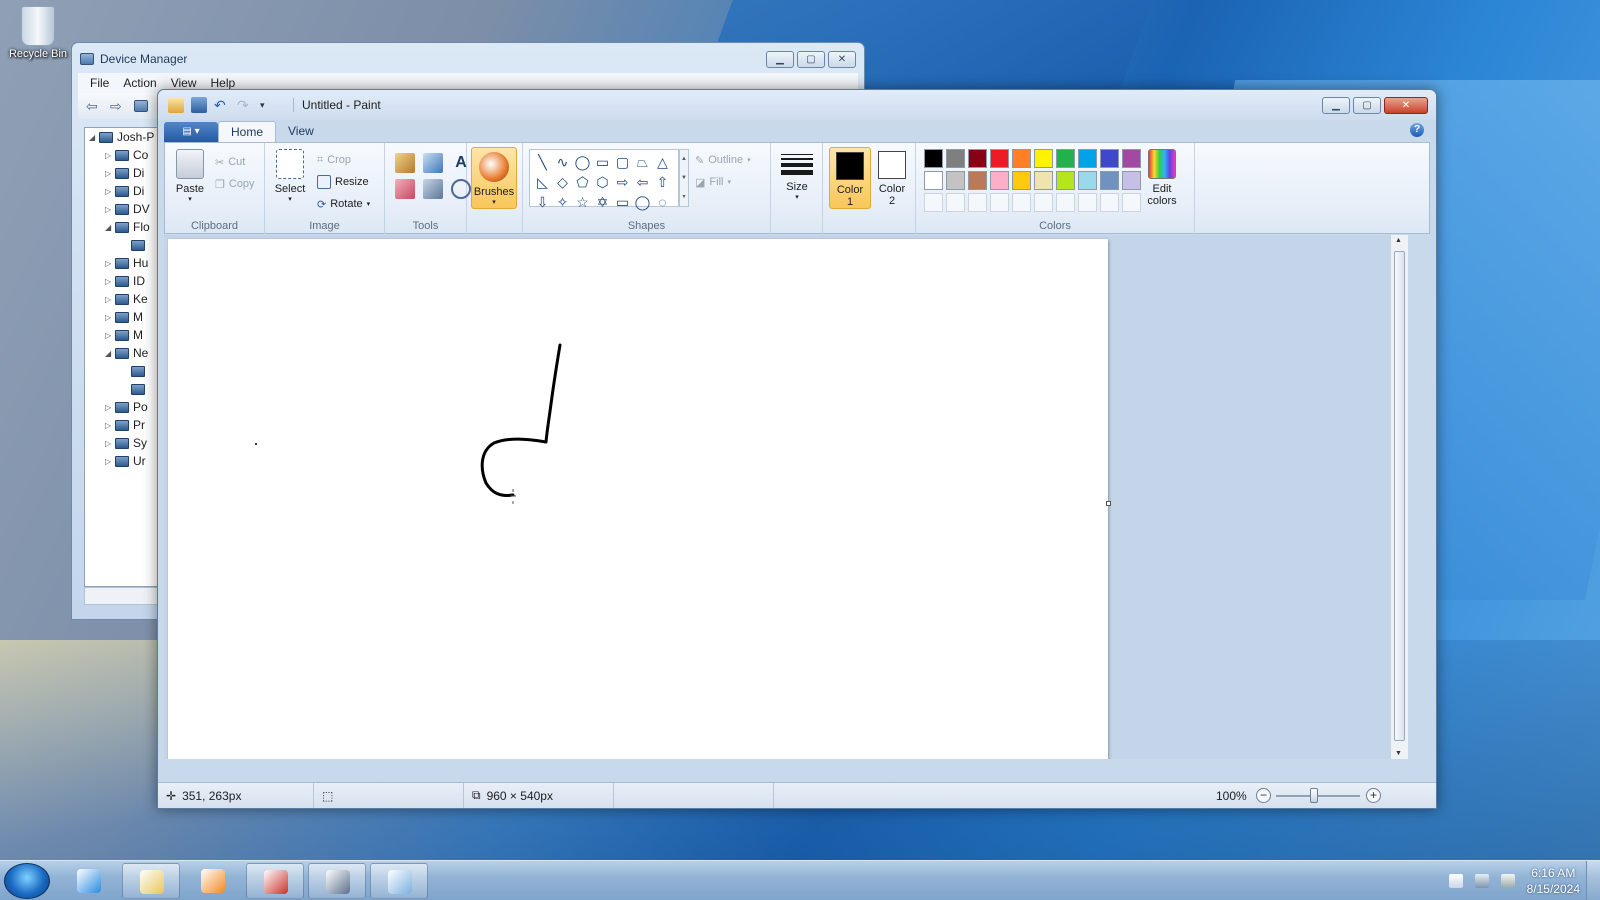 This screenshot has height=900, width=1600. What do you see at coordinates (542, 162) in the screenshot?
I see `shape-option-icon: ╲` at bounding box center [542, 162].